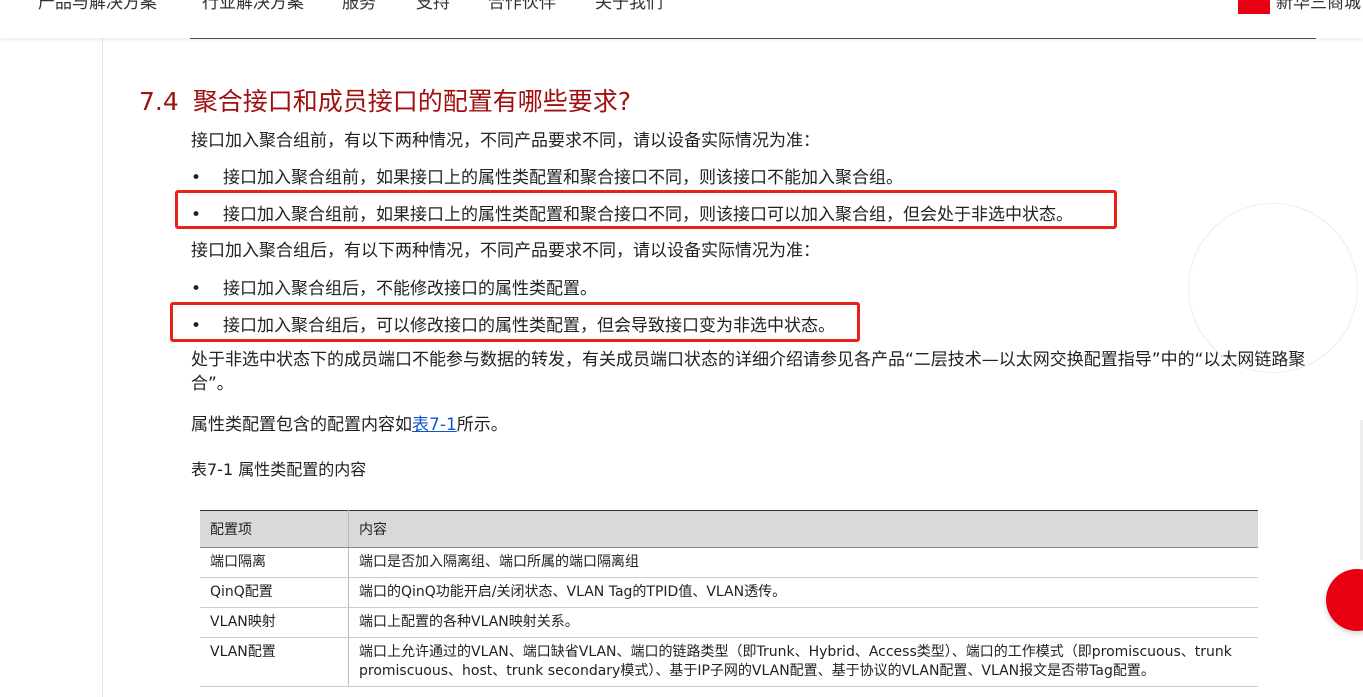  What do you see at coordinates (434, 425) in the screenshot?
I see `table-ref-link: 表7-1` at bounding box center [434, 425].